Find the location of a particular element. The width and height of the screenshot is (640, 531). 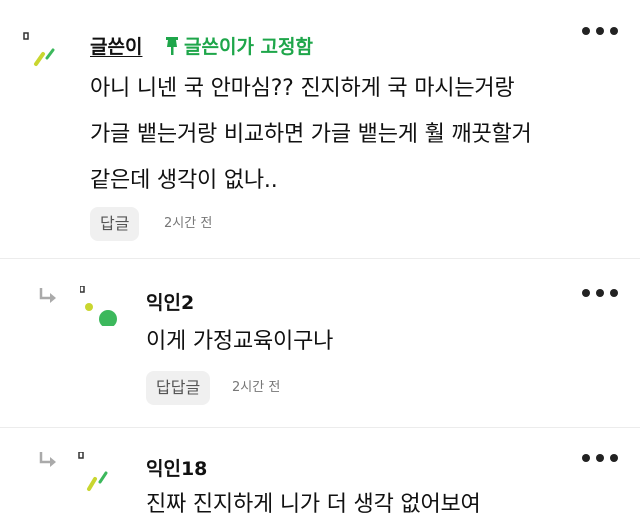

reply-button: 답답글 is located at coordinates (178, 388).